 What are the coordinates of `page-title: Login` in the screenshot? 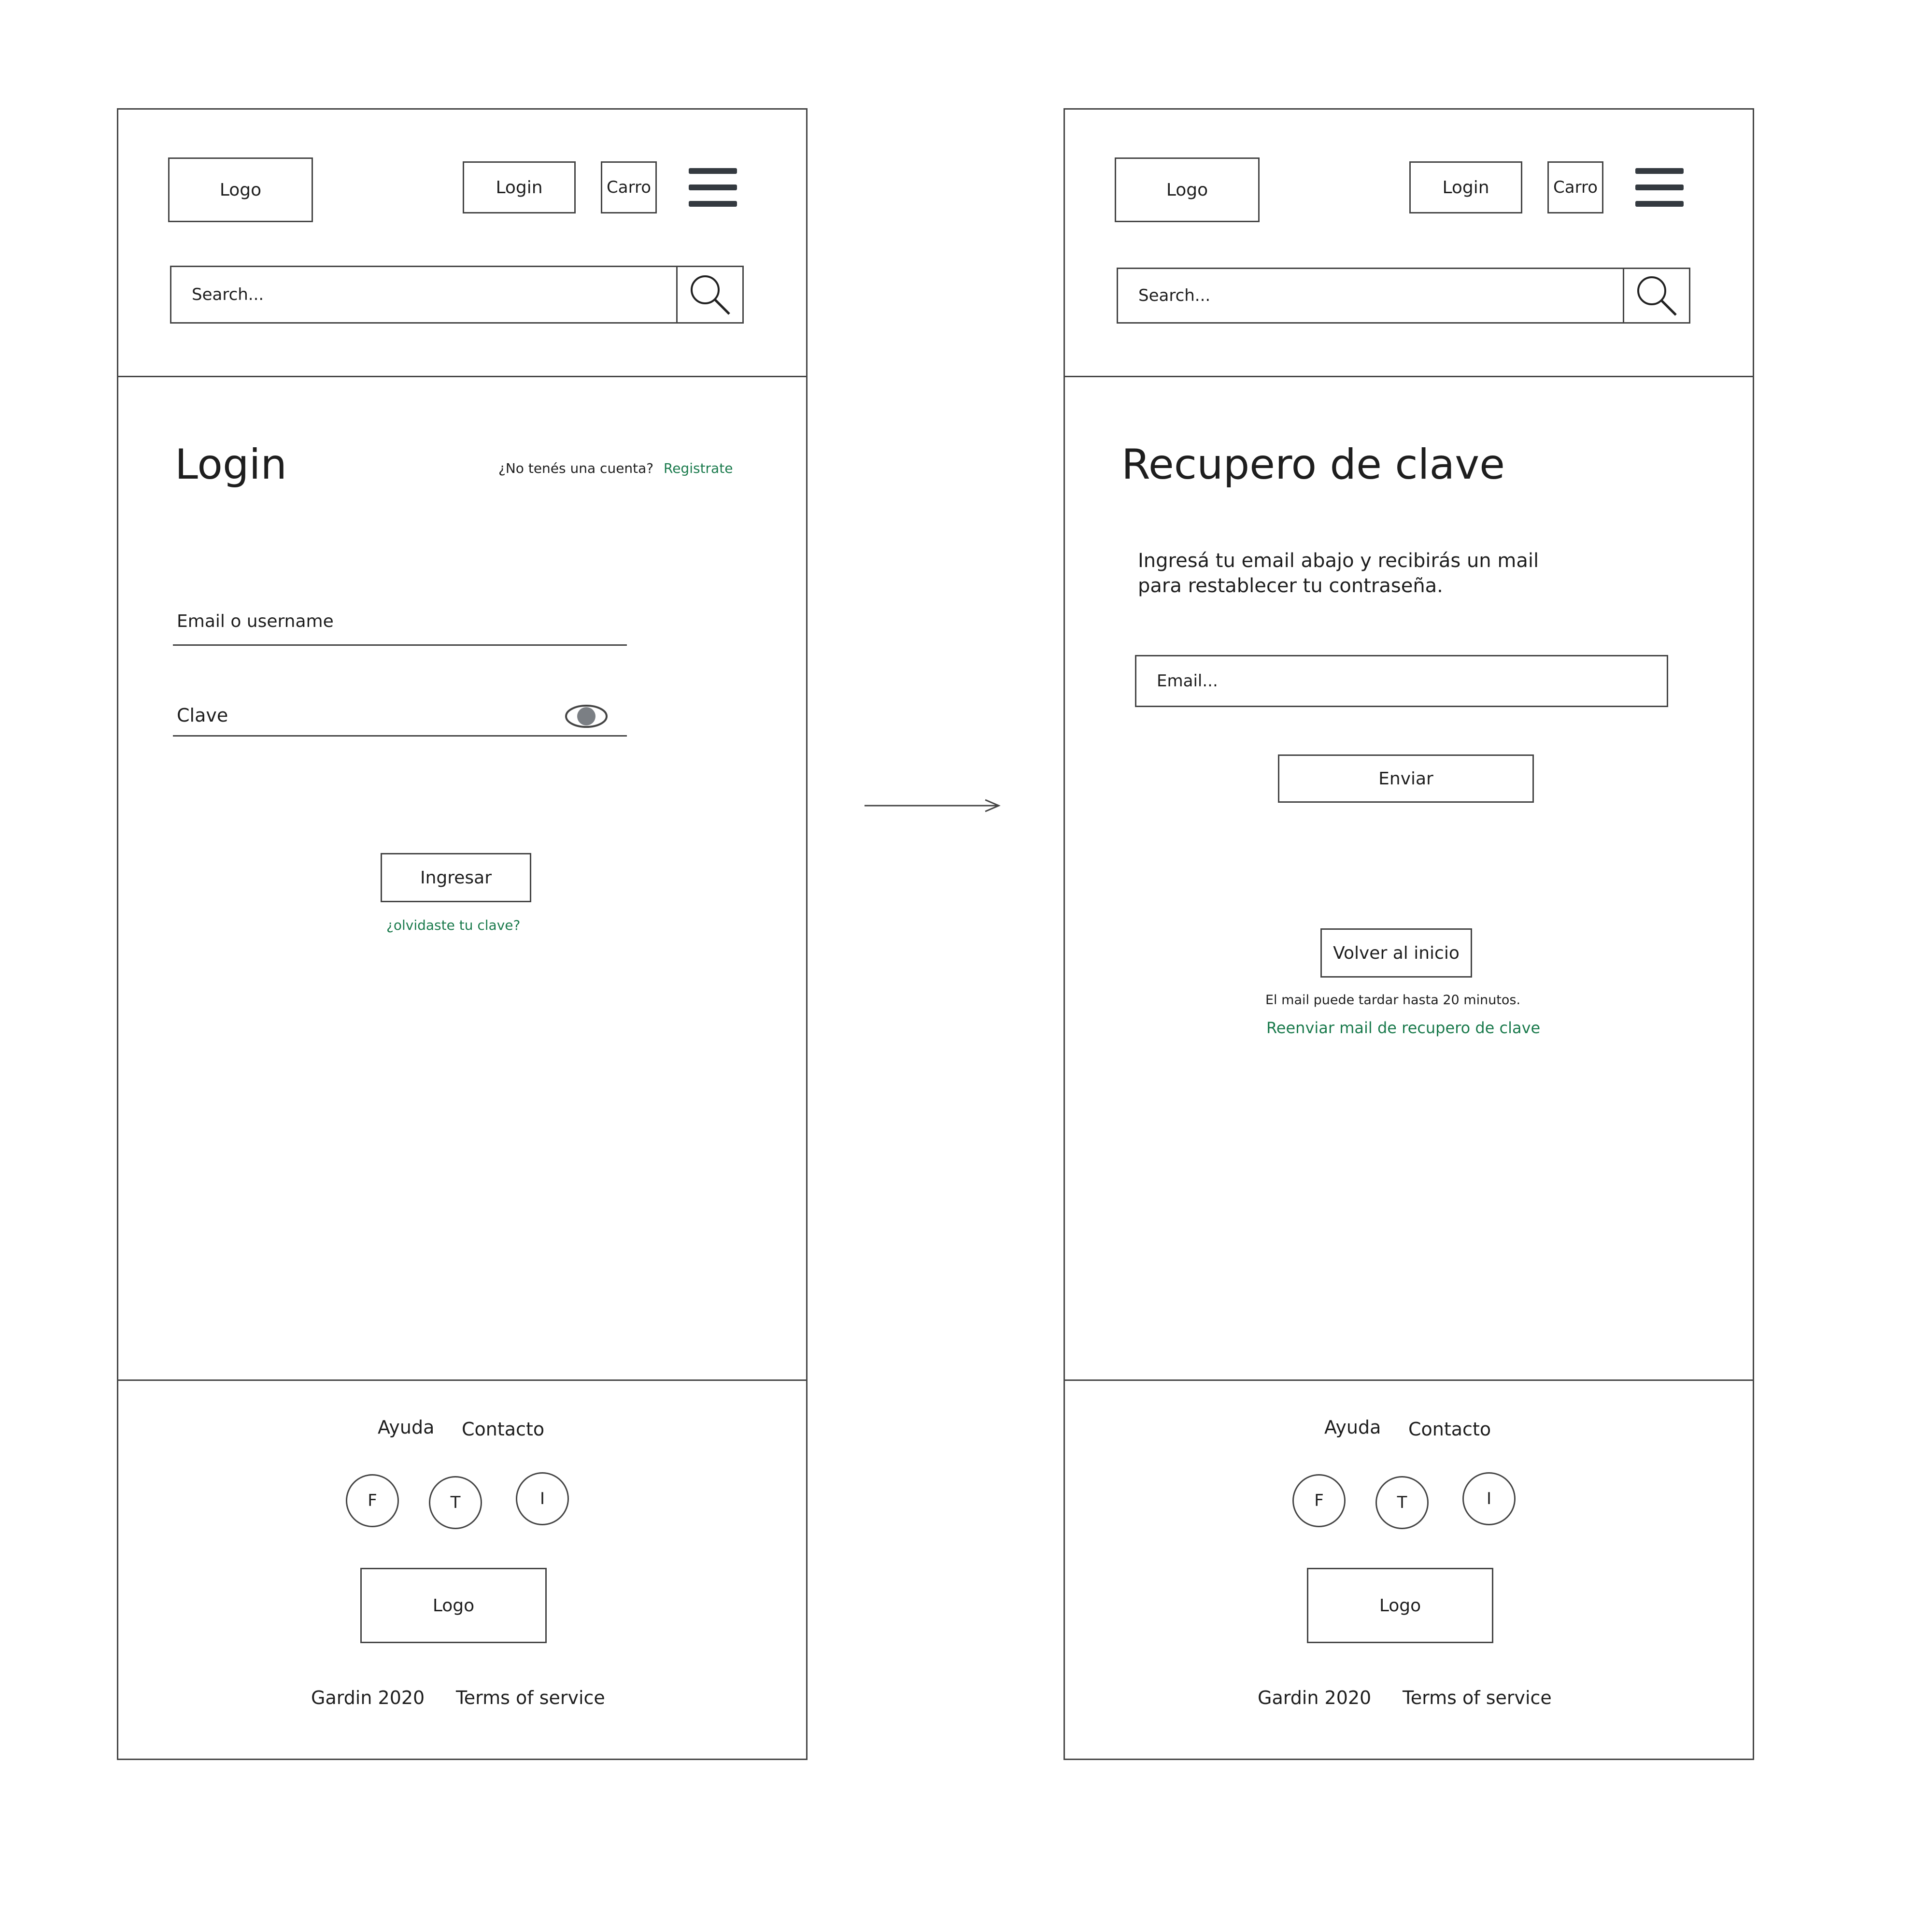 It's located at (231, 464).